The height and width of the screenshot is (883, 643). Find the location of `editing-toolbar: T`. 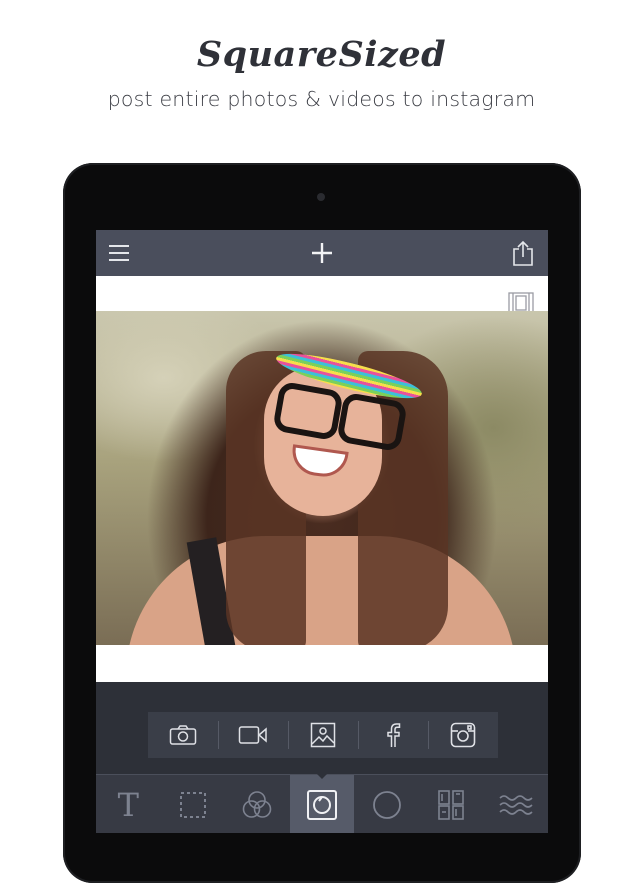

editing-toolbar: T is located at coordinates (322, 803).